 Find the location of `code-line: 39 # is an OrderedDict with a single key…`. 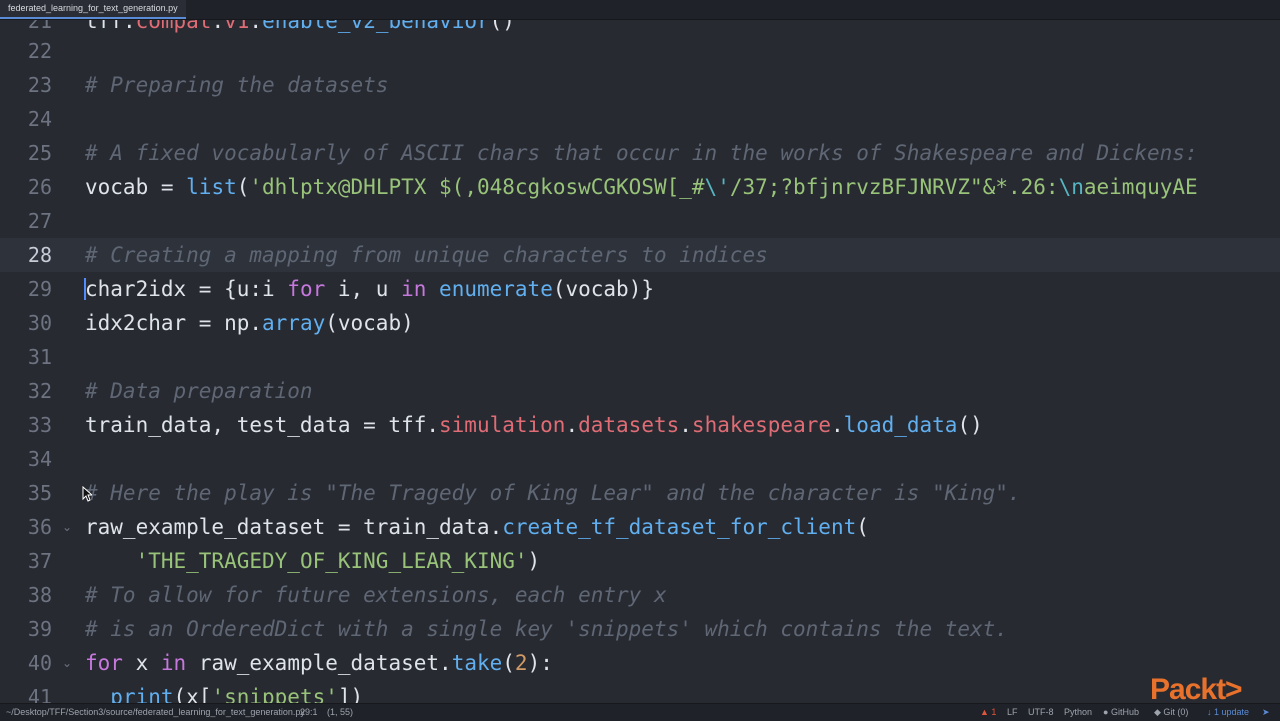

code-line: 39 # is an OrderedDict with a single key… is located at coordinates (640, 629).